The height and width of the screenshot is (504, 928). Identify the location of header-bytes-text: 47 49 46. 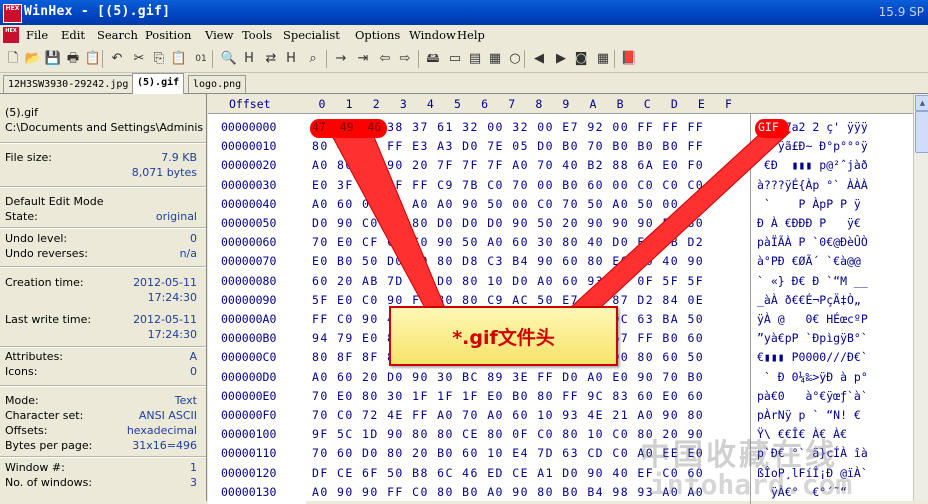
(347, 127).